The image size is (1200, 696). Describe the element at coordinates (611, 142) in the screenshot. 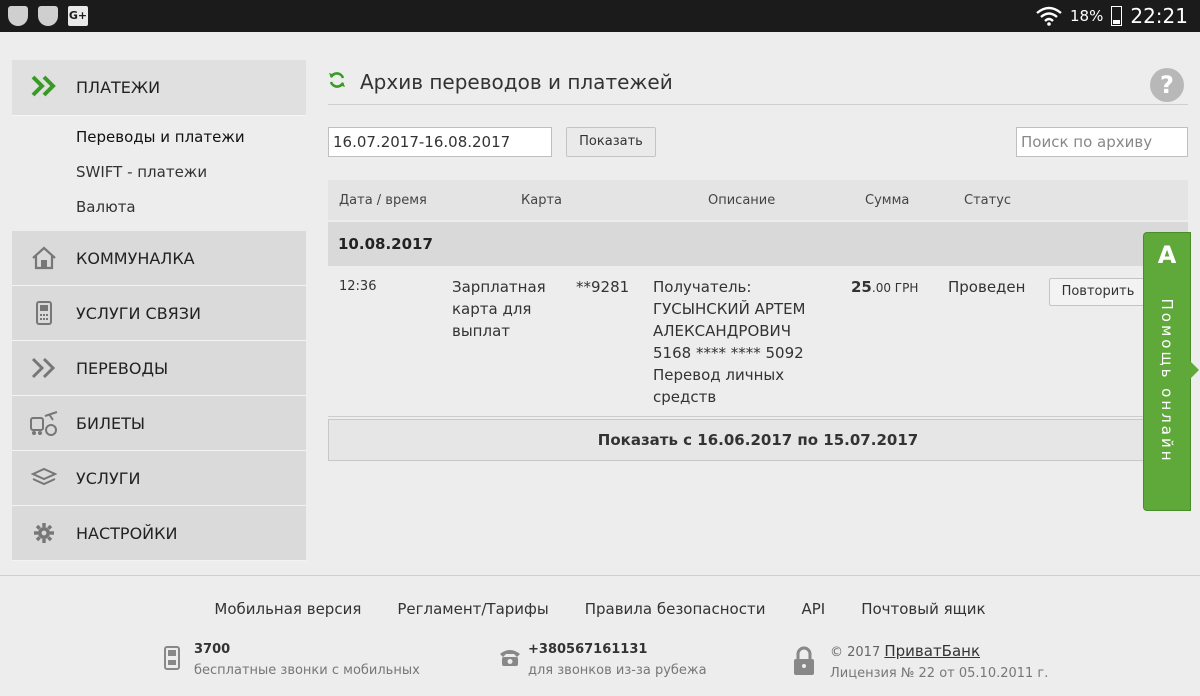

I see `show-button: Показать` at that location.